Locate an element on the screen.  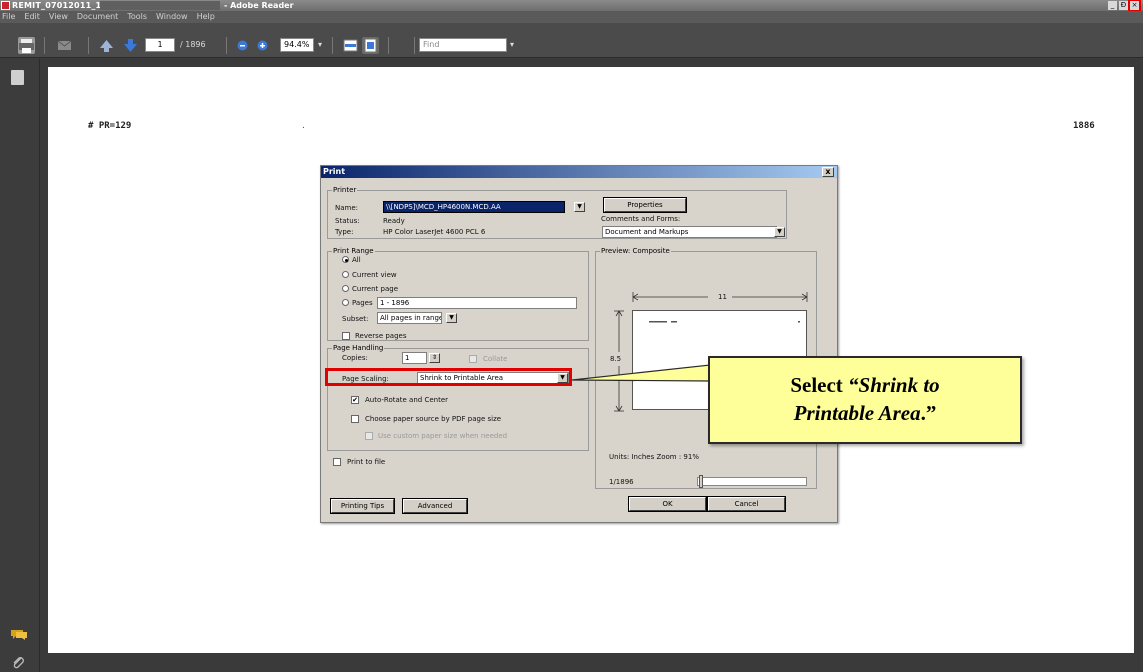
copies-label: Copies: is located at coordinates (355, 358).